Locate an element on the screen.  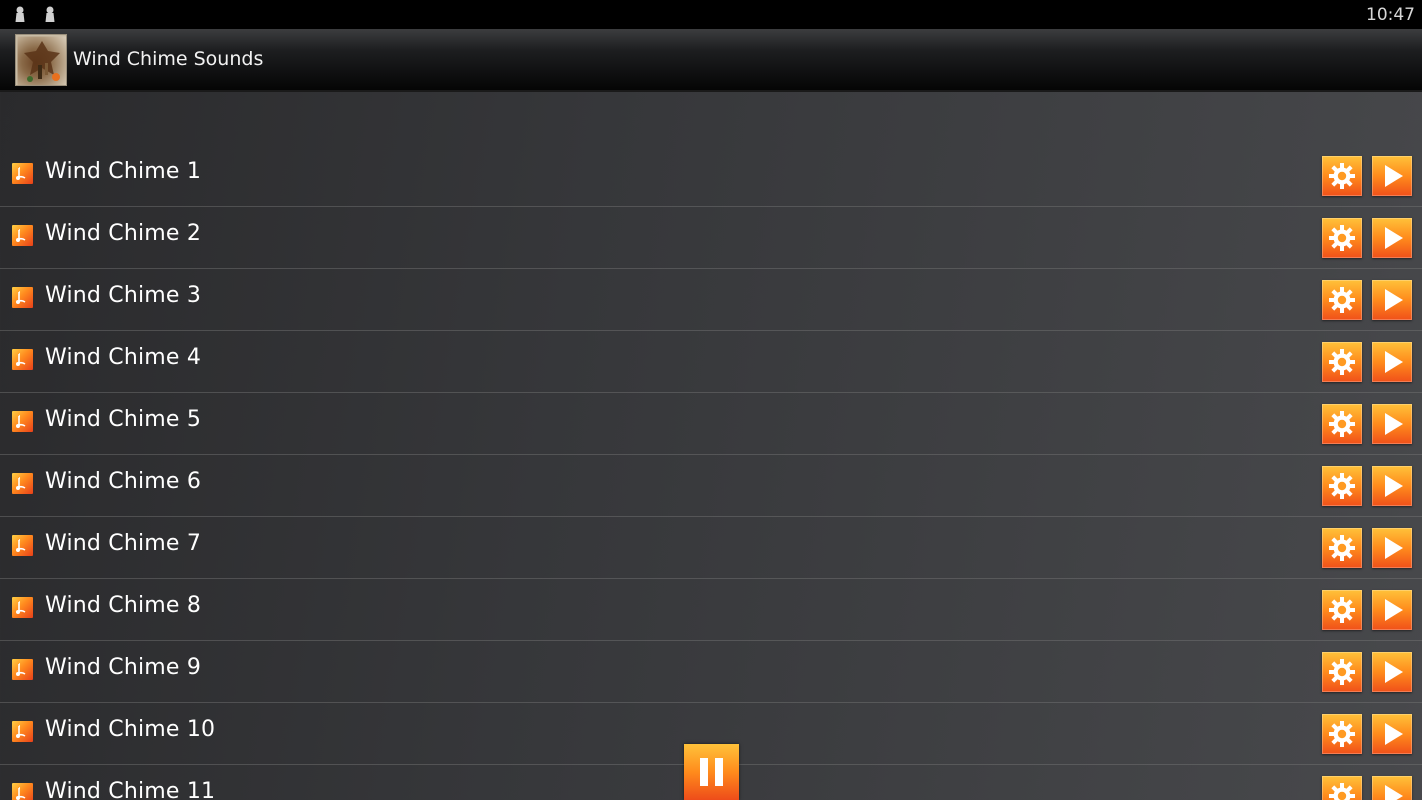
status-bar: 10:47 is located at coordinates (711, 14).